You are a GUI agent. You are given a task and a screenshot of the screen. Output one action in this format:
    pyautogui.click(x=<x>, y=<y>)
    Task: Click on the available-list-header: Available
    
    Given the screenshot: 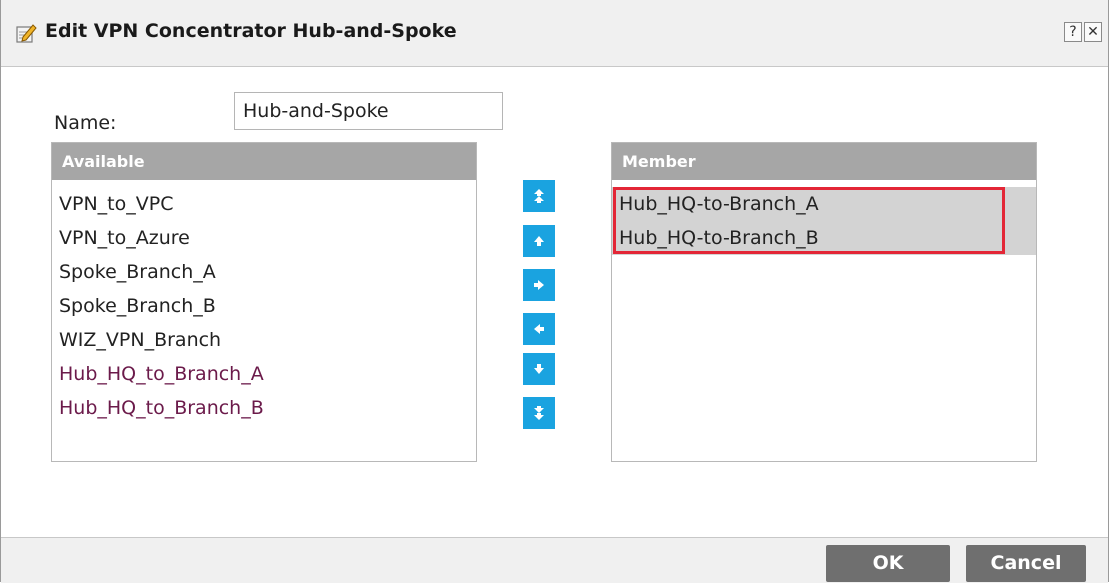 What is the action you would take?
    pyautogui.click(x=264, y=161)
    